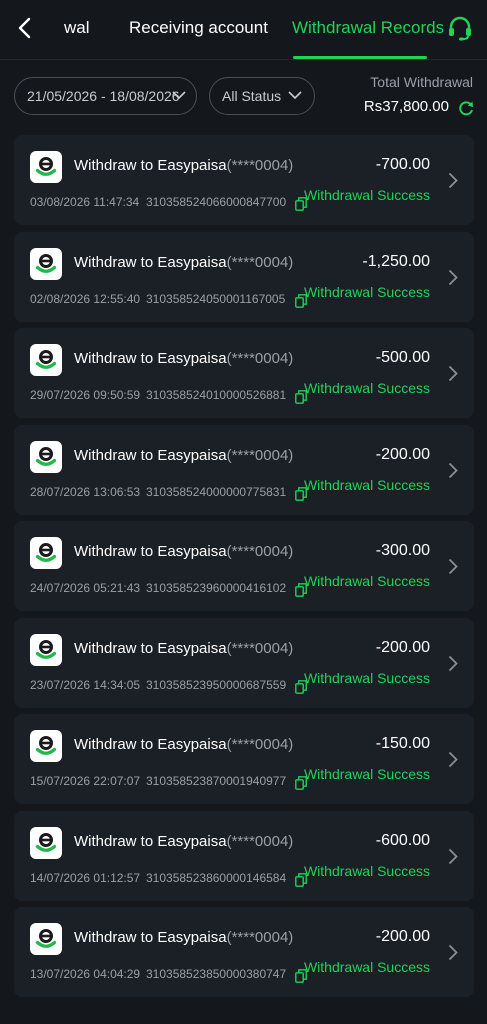 This screenshot has width=487, height=1024. Describe the element at coordinates (216, 588) in the screenshot. I see `record-order-id: 310358523960000416102` at that location.